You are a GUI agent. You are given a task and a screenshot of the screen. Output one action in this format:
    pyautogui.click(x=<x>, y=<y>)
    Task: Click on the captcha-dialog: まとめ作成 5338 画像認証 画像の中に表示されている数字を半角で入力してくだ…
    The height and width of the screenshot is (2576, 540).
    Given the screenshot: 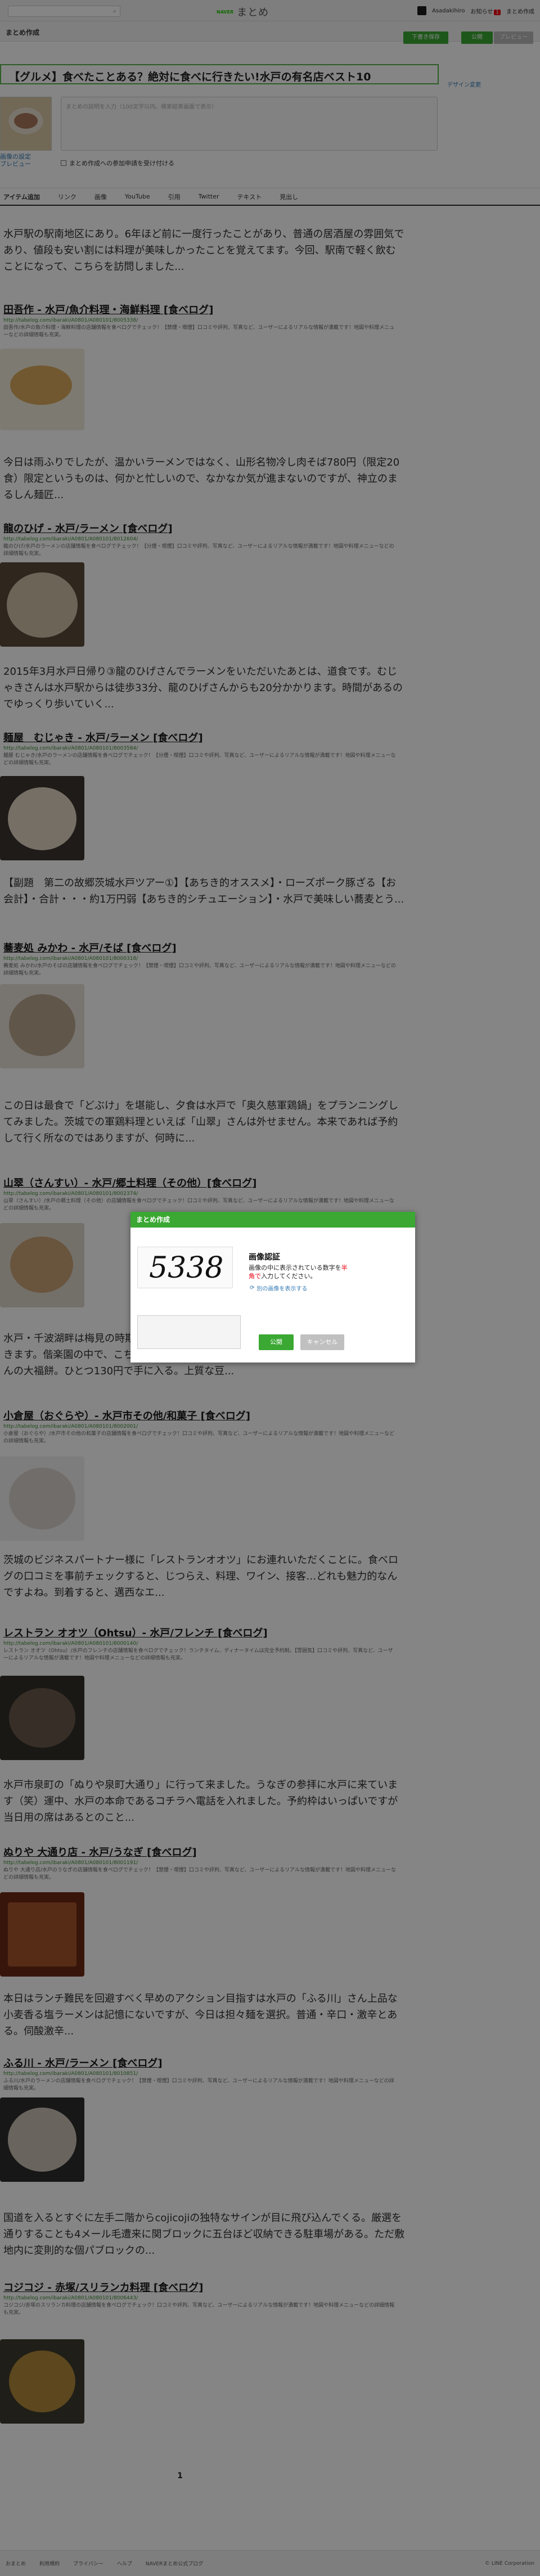 What is the action you would take?
    pyautogui.click(x=272, y=1287)
    